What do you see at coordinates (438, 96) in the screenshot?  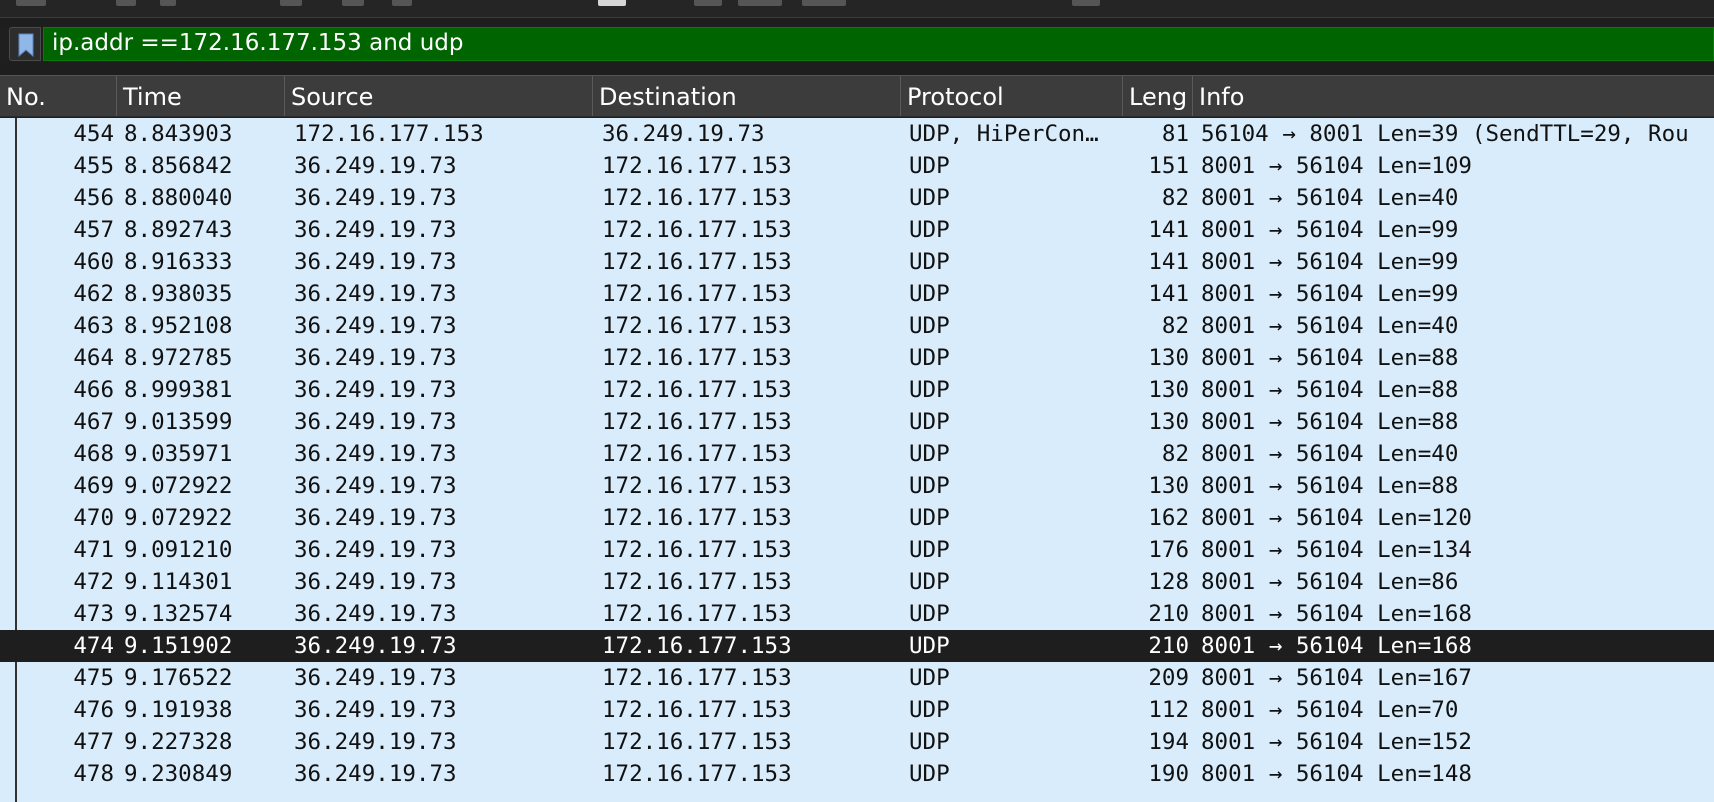 I see `column-header-source: Source` at bounding box center [438, 96].